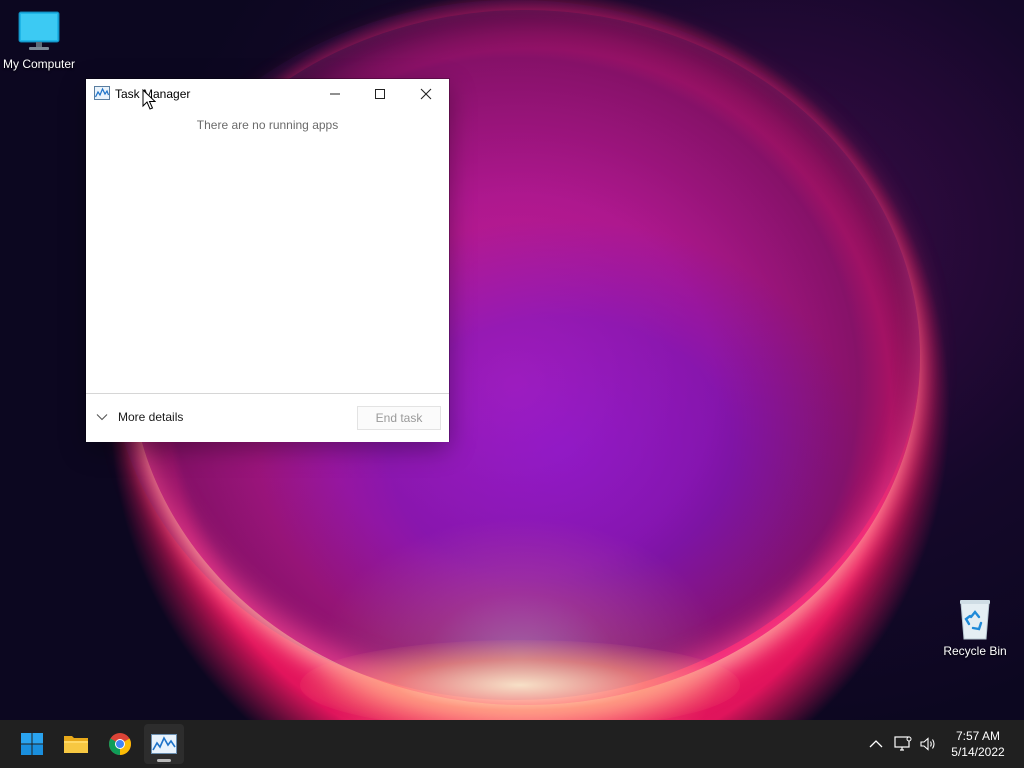 The width and height of the screenshot is (1024, 768). I want to click on network-button, so click(903, 744).